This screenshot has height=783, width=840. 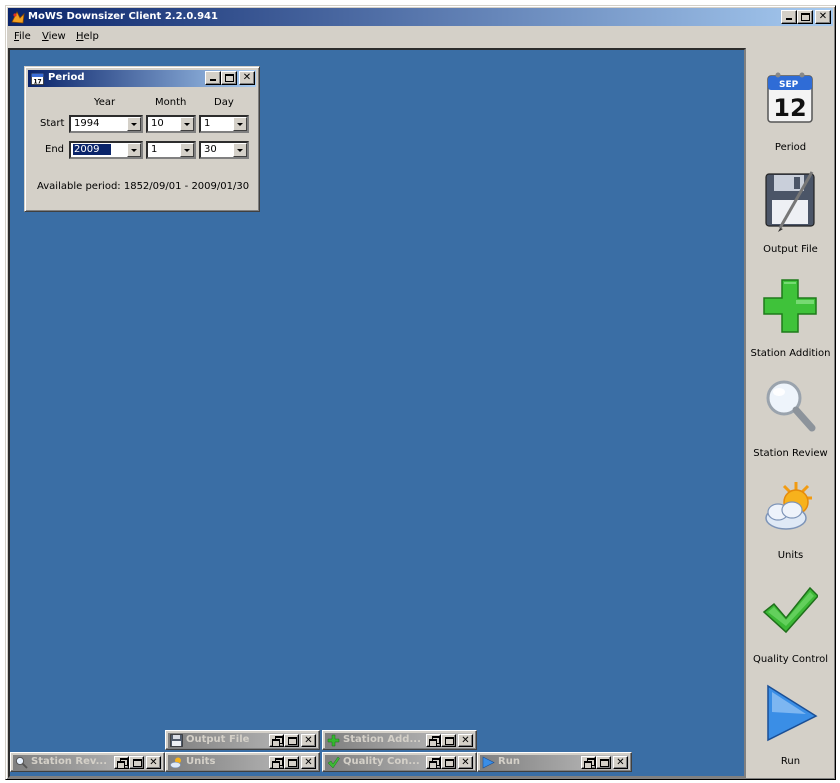 I want to click on minimized-run: Run ✕, so click(x=554, y=762).